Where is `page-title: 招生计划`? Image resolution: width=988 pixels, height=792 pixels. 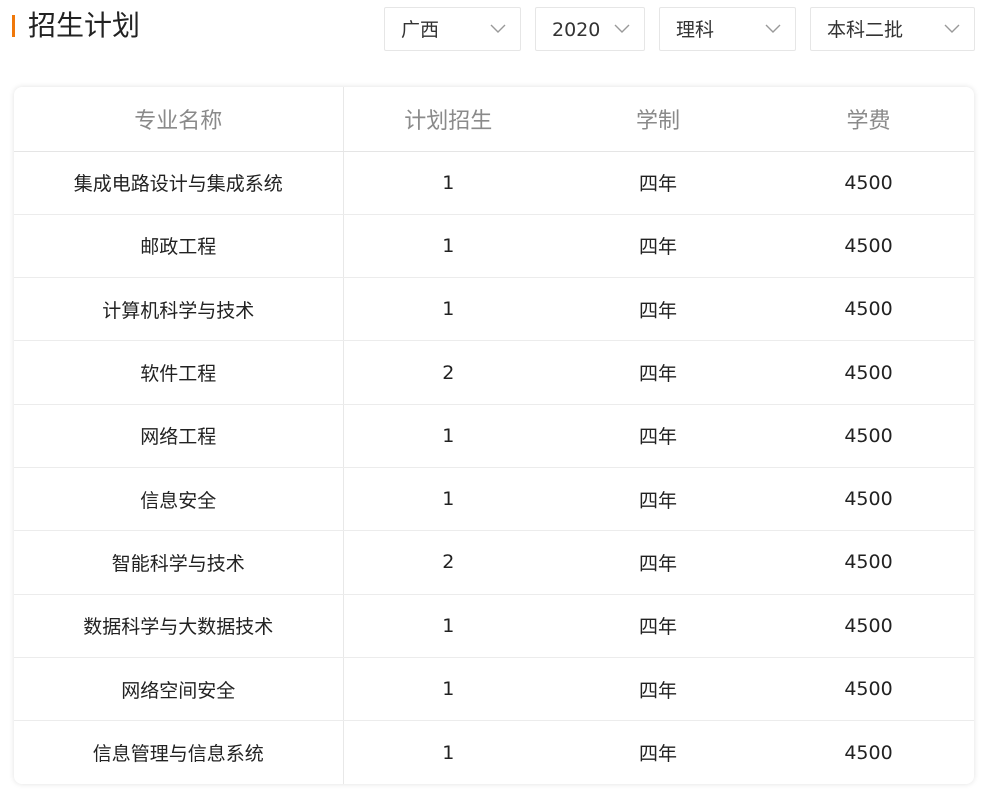 page-title: 招生计划 is located at coordinates (84, 25).